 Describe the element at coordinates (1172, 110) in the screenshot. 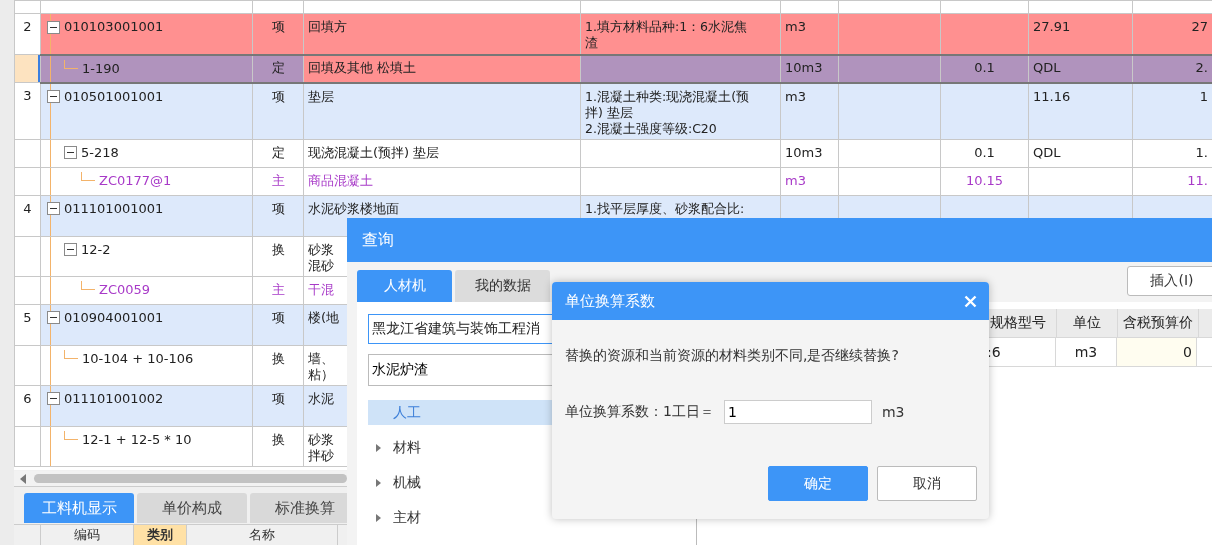

I see `table-cell: 1` at that location.